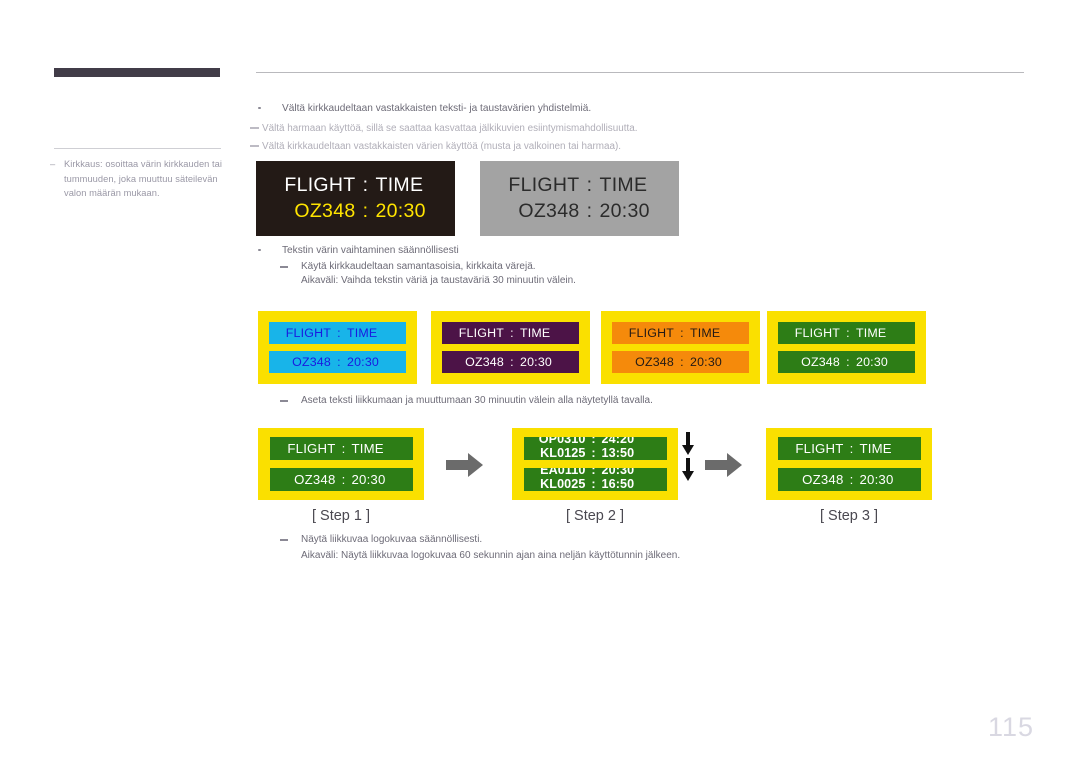 This screenshot has height=763, width=1080. I want to click on step-scroll-row-top: OP0310 : 24:20 KL0125 : 13:50, so click(595, 448).